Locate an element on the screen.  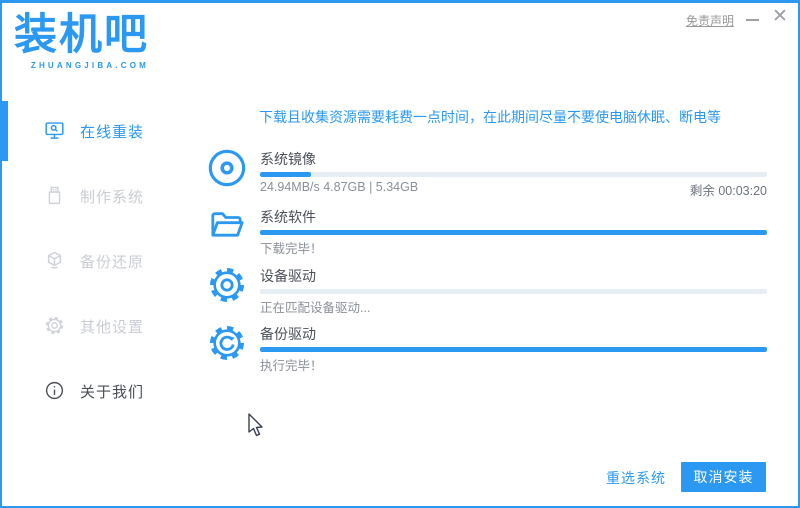
app-logo: 装机吧 ZHUANGJIBA.COM is located at coordinates (81, 38).